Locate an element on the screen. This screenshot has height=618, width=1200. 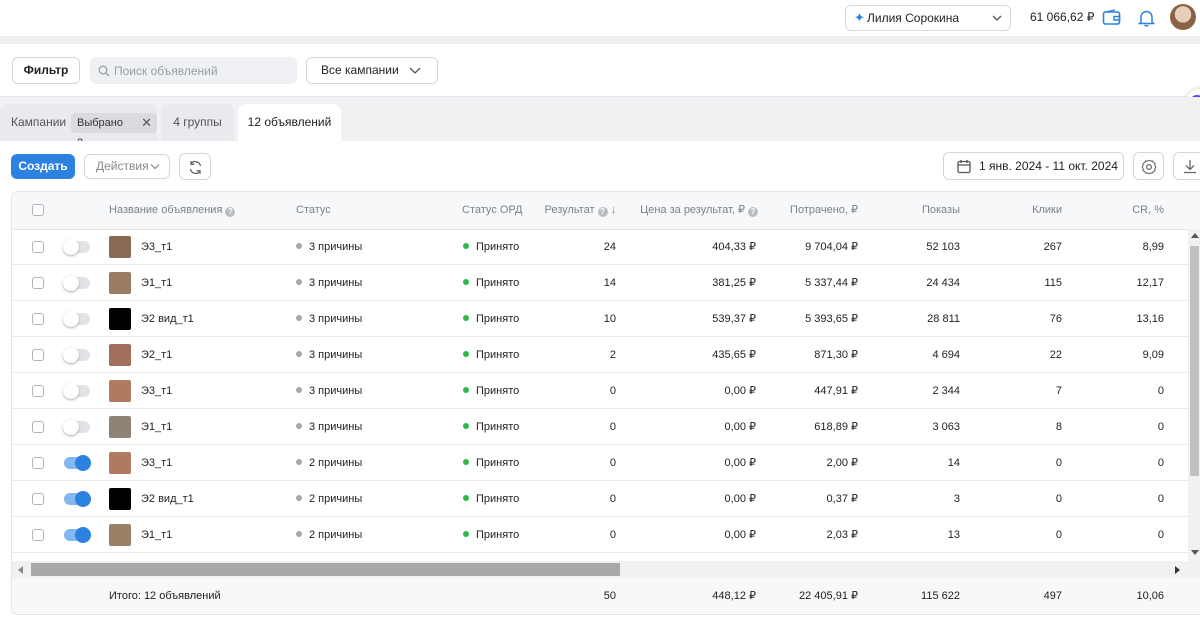
toggle-knob is located at coordinates (83, 499).